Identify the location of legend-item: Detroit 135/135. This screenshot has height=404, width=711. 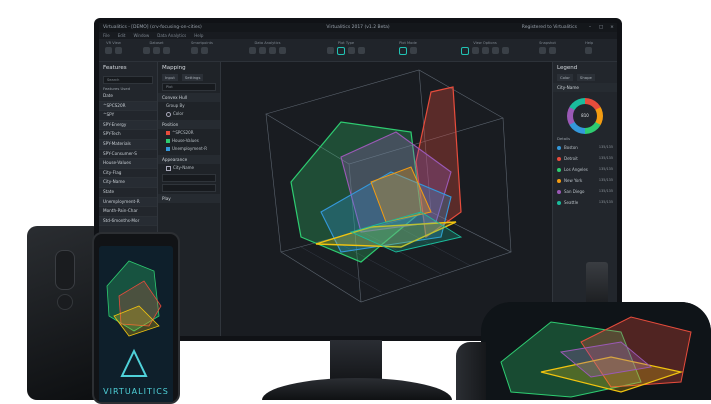
(585, 158).